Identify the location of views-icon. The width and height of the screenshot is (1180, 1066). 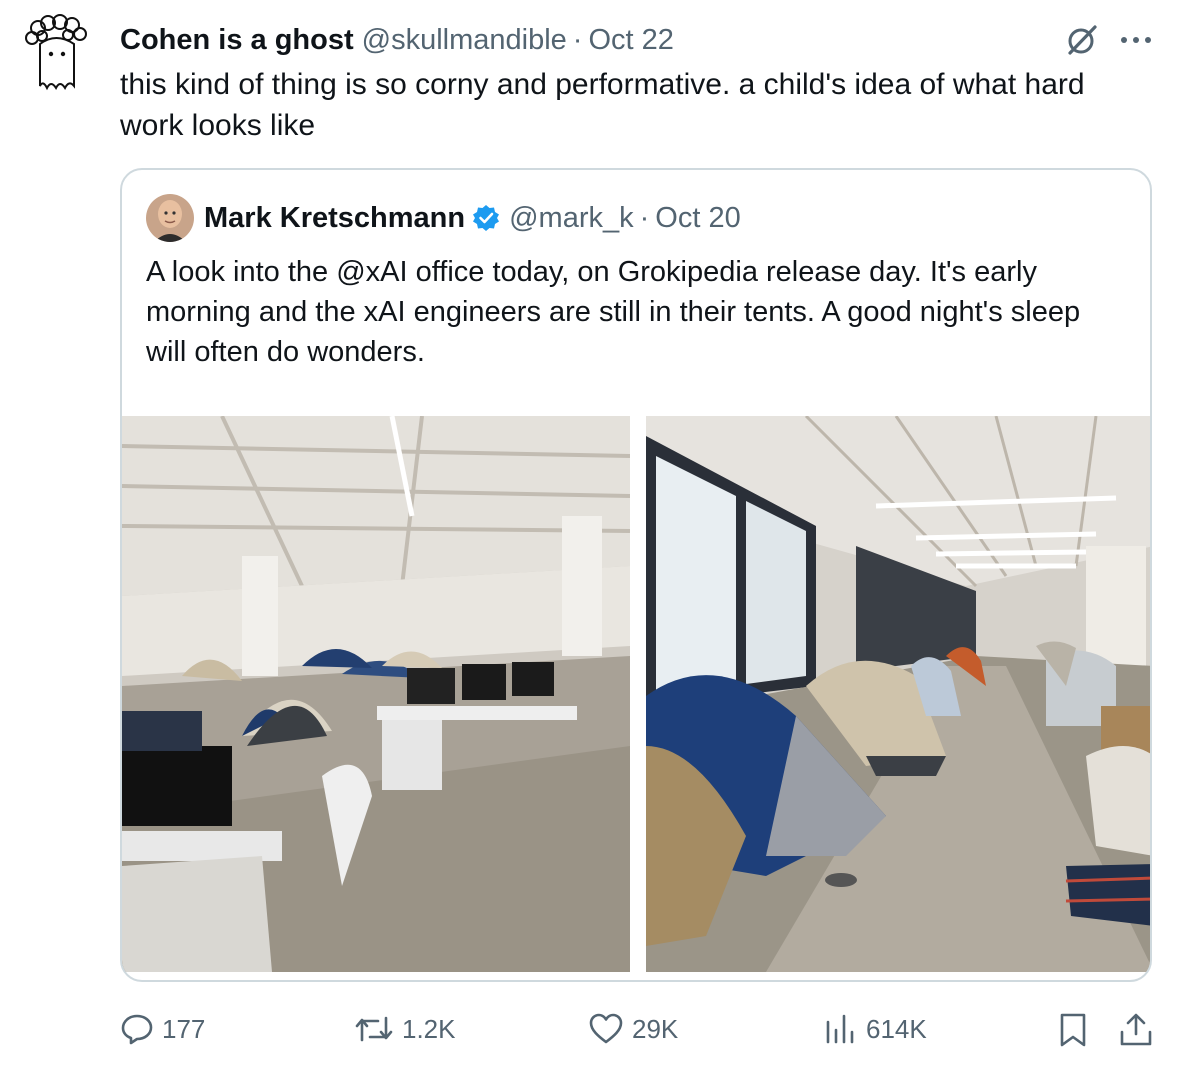
(840, 1029).